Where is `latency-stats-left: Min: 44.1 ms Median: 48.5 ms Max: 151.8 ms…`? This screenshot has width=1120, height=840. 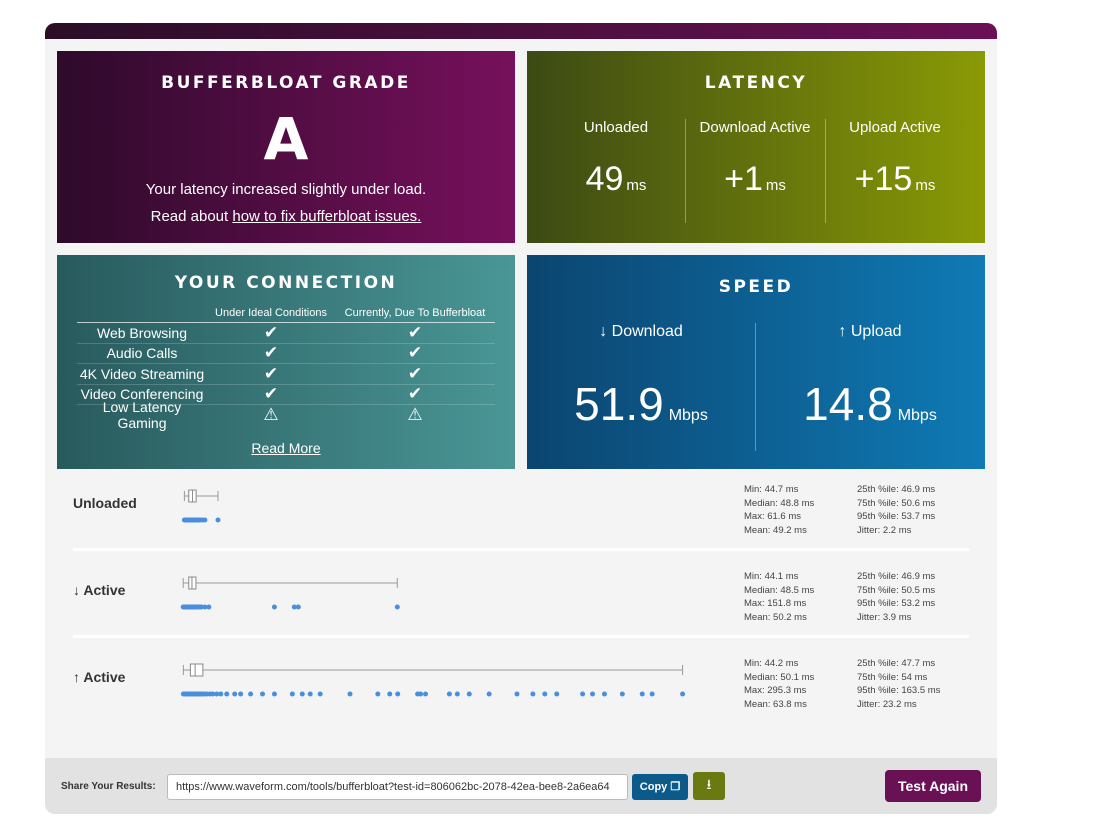
latency-stats-left: Min: 44.1 ms Median: 48.5 ms Max: 151.8 ms… is located at coordinates (779, 597).